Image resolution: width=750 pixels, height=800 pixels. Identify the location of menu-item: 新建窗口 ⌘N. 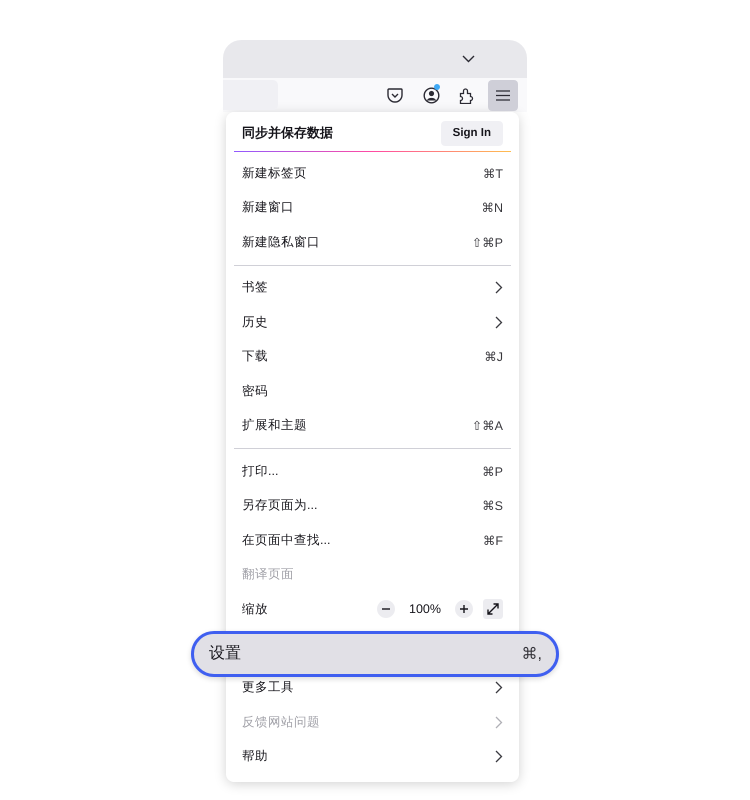
(372, 207).